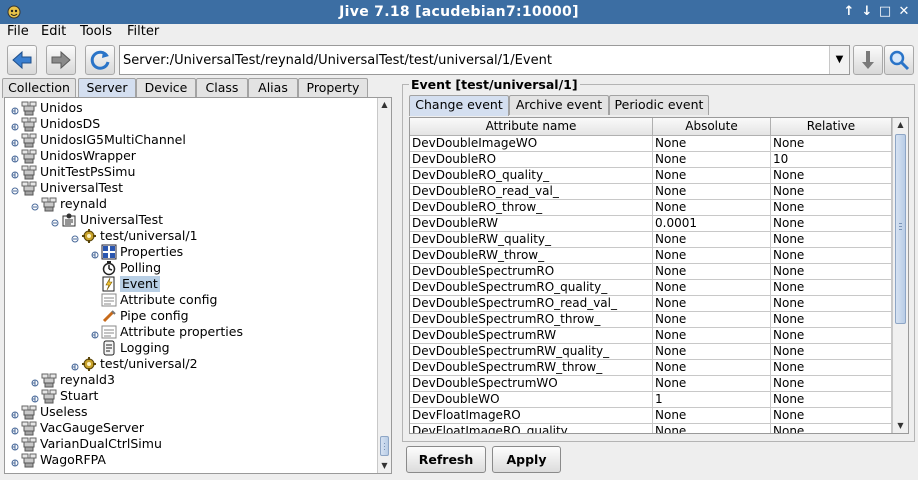 The image size is (918, 480). I want to click on table-row: DevDoubleSpectrumRW_throw_ None None, so click(651, 368).